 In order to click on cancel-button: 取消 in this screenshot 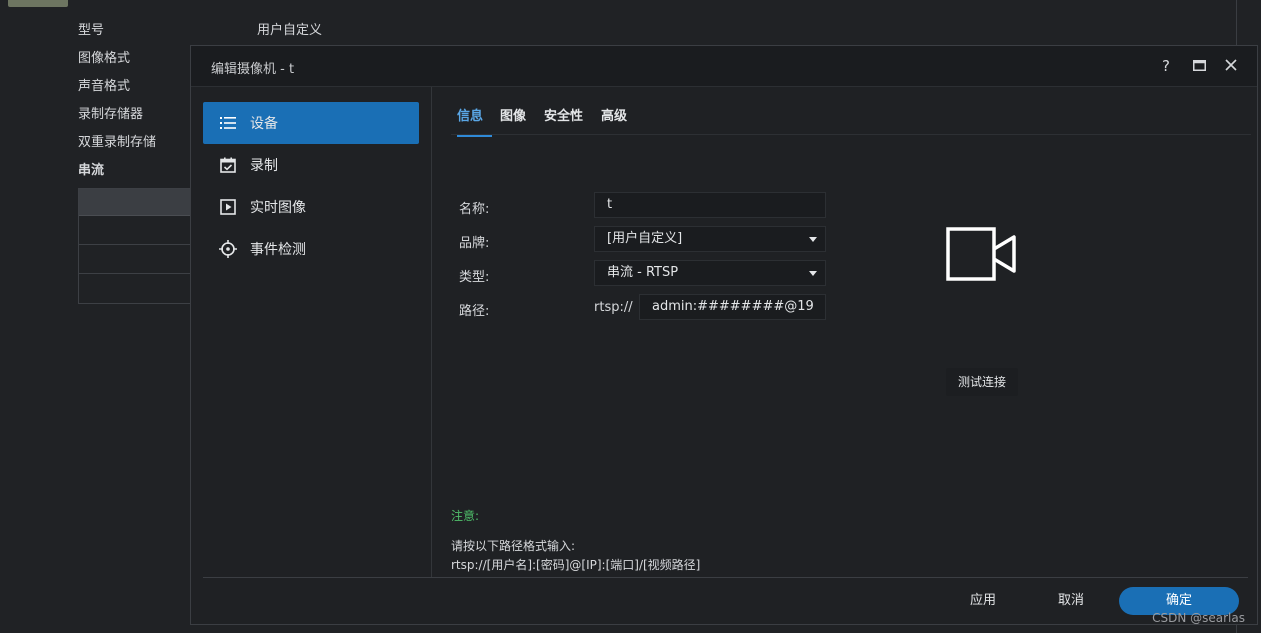, I will do `click(1071, 601)`.